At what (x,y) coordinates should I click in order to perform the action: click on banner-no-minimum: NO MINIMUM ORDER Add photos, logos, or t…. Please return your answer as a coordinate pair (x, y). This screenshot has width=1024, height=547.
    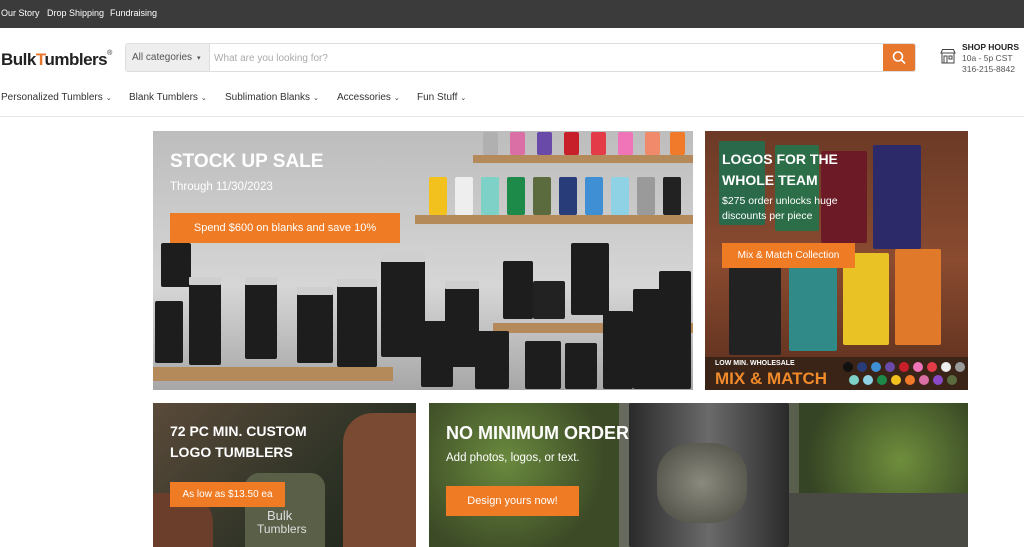
    Looking at the image, I should click on (698, 475).